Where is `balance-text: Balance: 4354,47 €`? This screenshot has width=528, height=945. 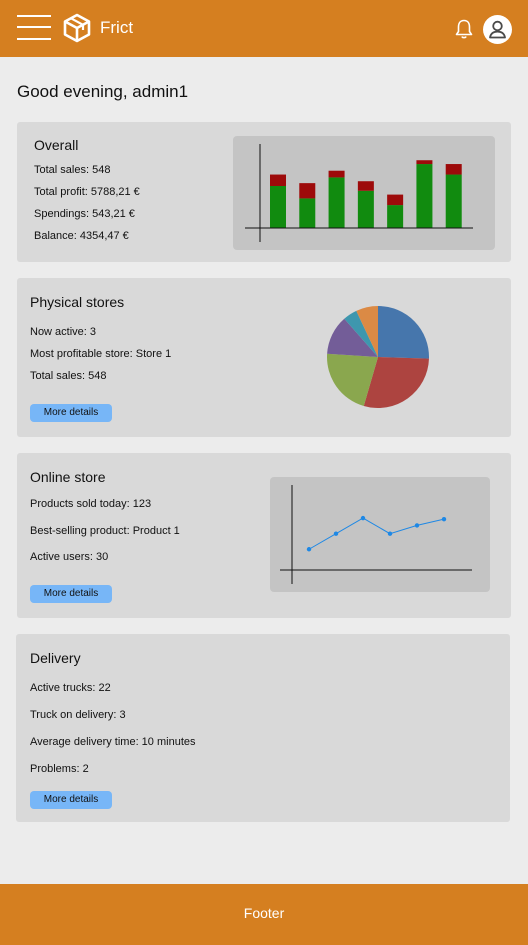 balance-text: Balance: 4354,47 € is located at coordinates (81, 236).